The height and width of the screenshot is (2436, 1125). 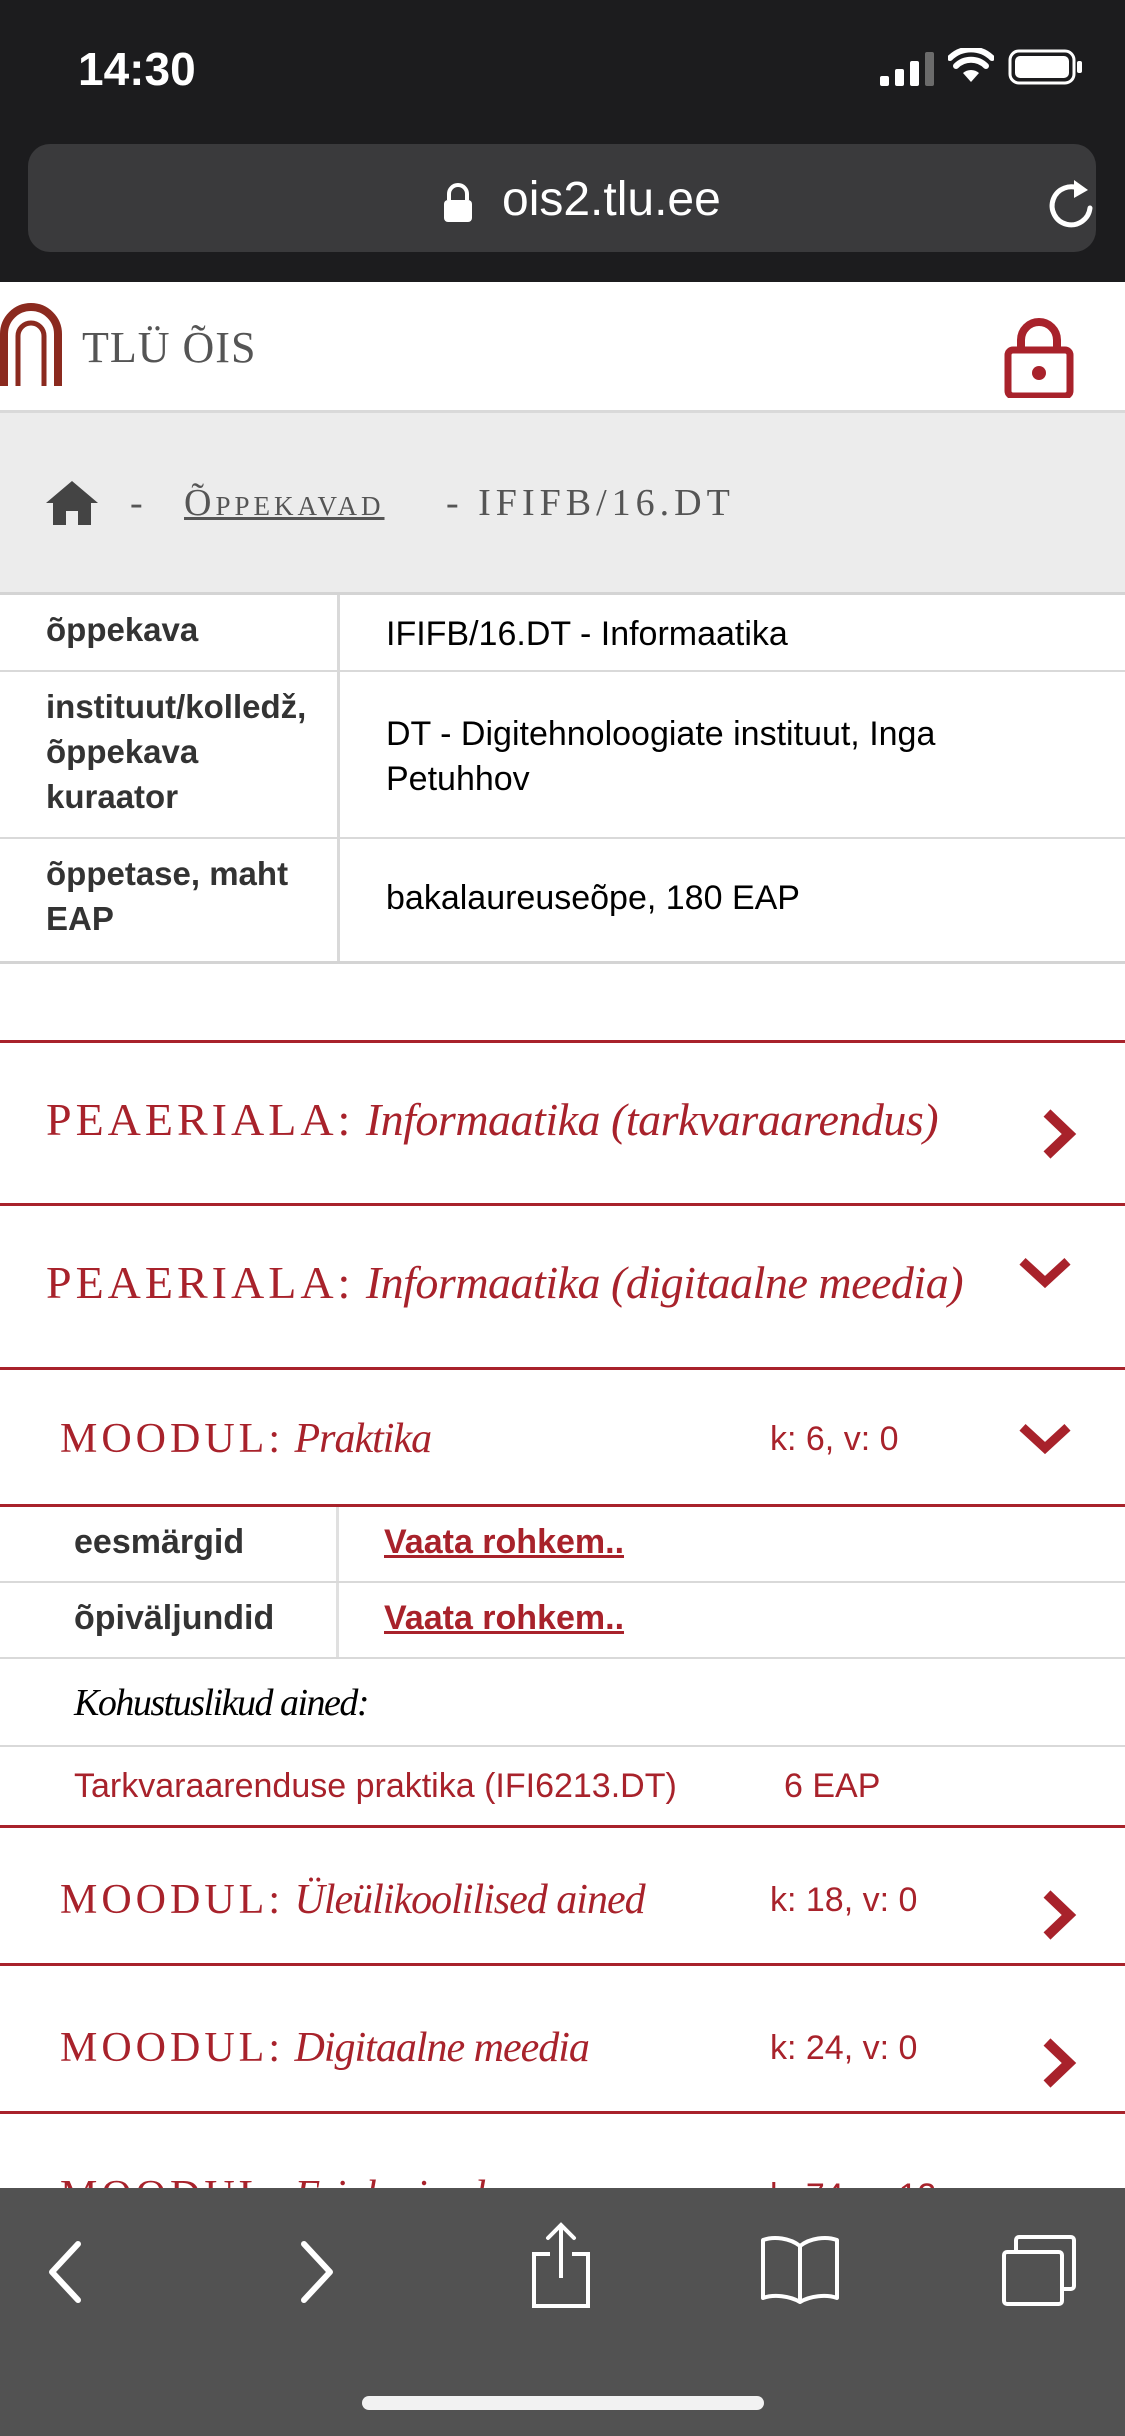 I want to click on reload-icon, so click(x=1072, y=205).